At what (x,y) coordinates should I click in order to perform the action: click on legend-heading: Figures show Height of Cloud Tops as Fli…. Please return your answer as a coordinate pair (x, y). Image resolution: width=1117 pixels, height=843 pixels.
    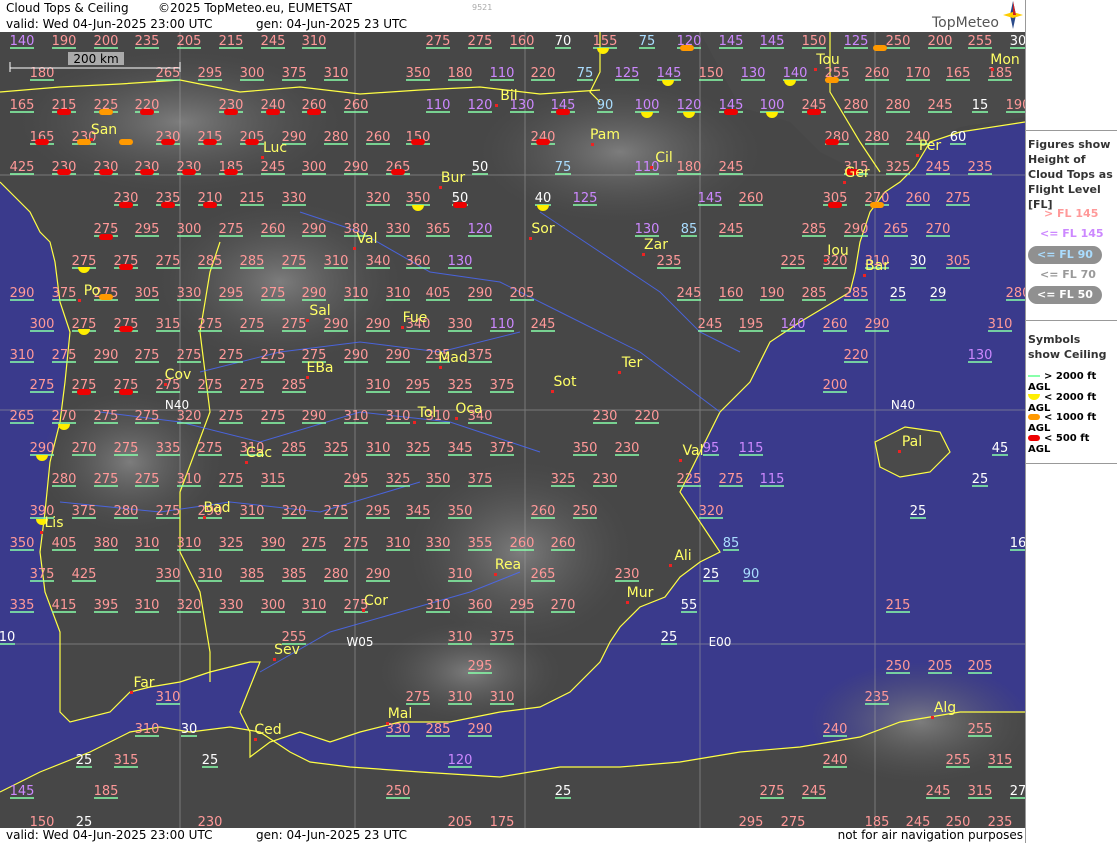
    Looking at the image, I should click on (1070, 174).